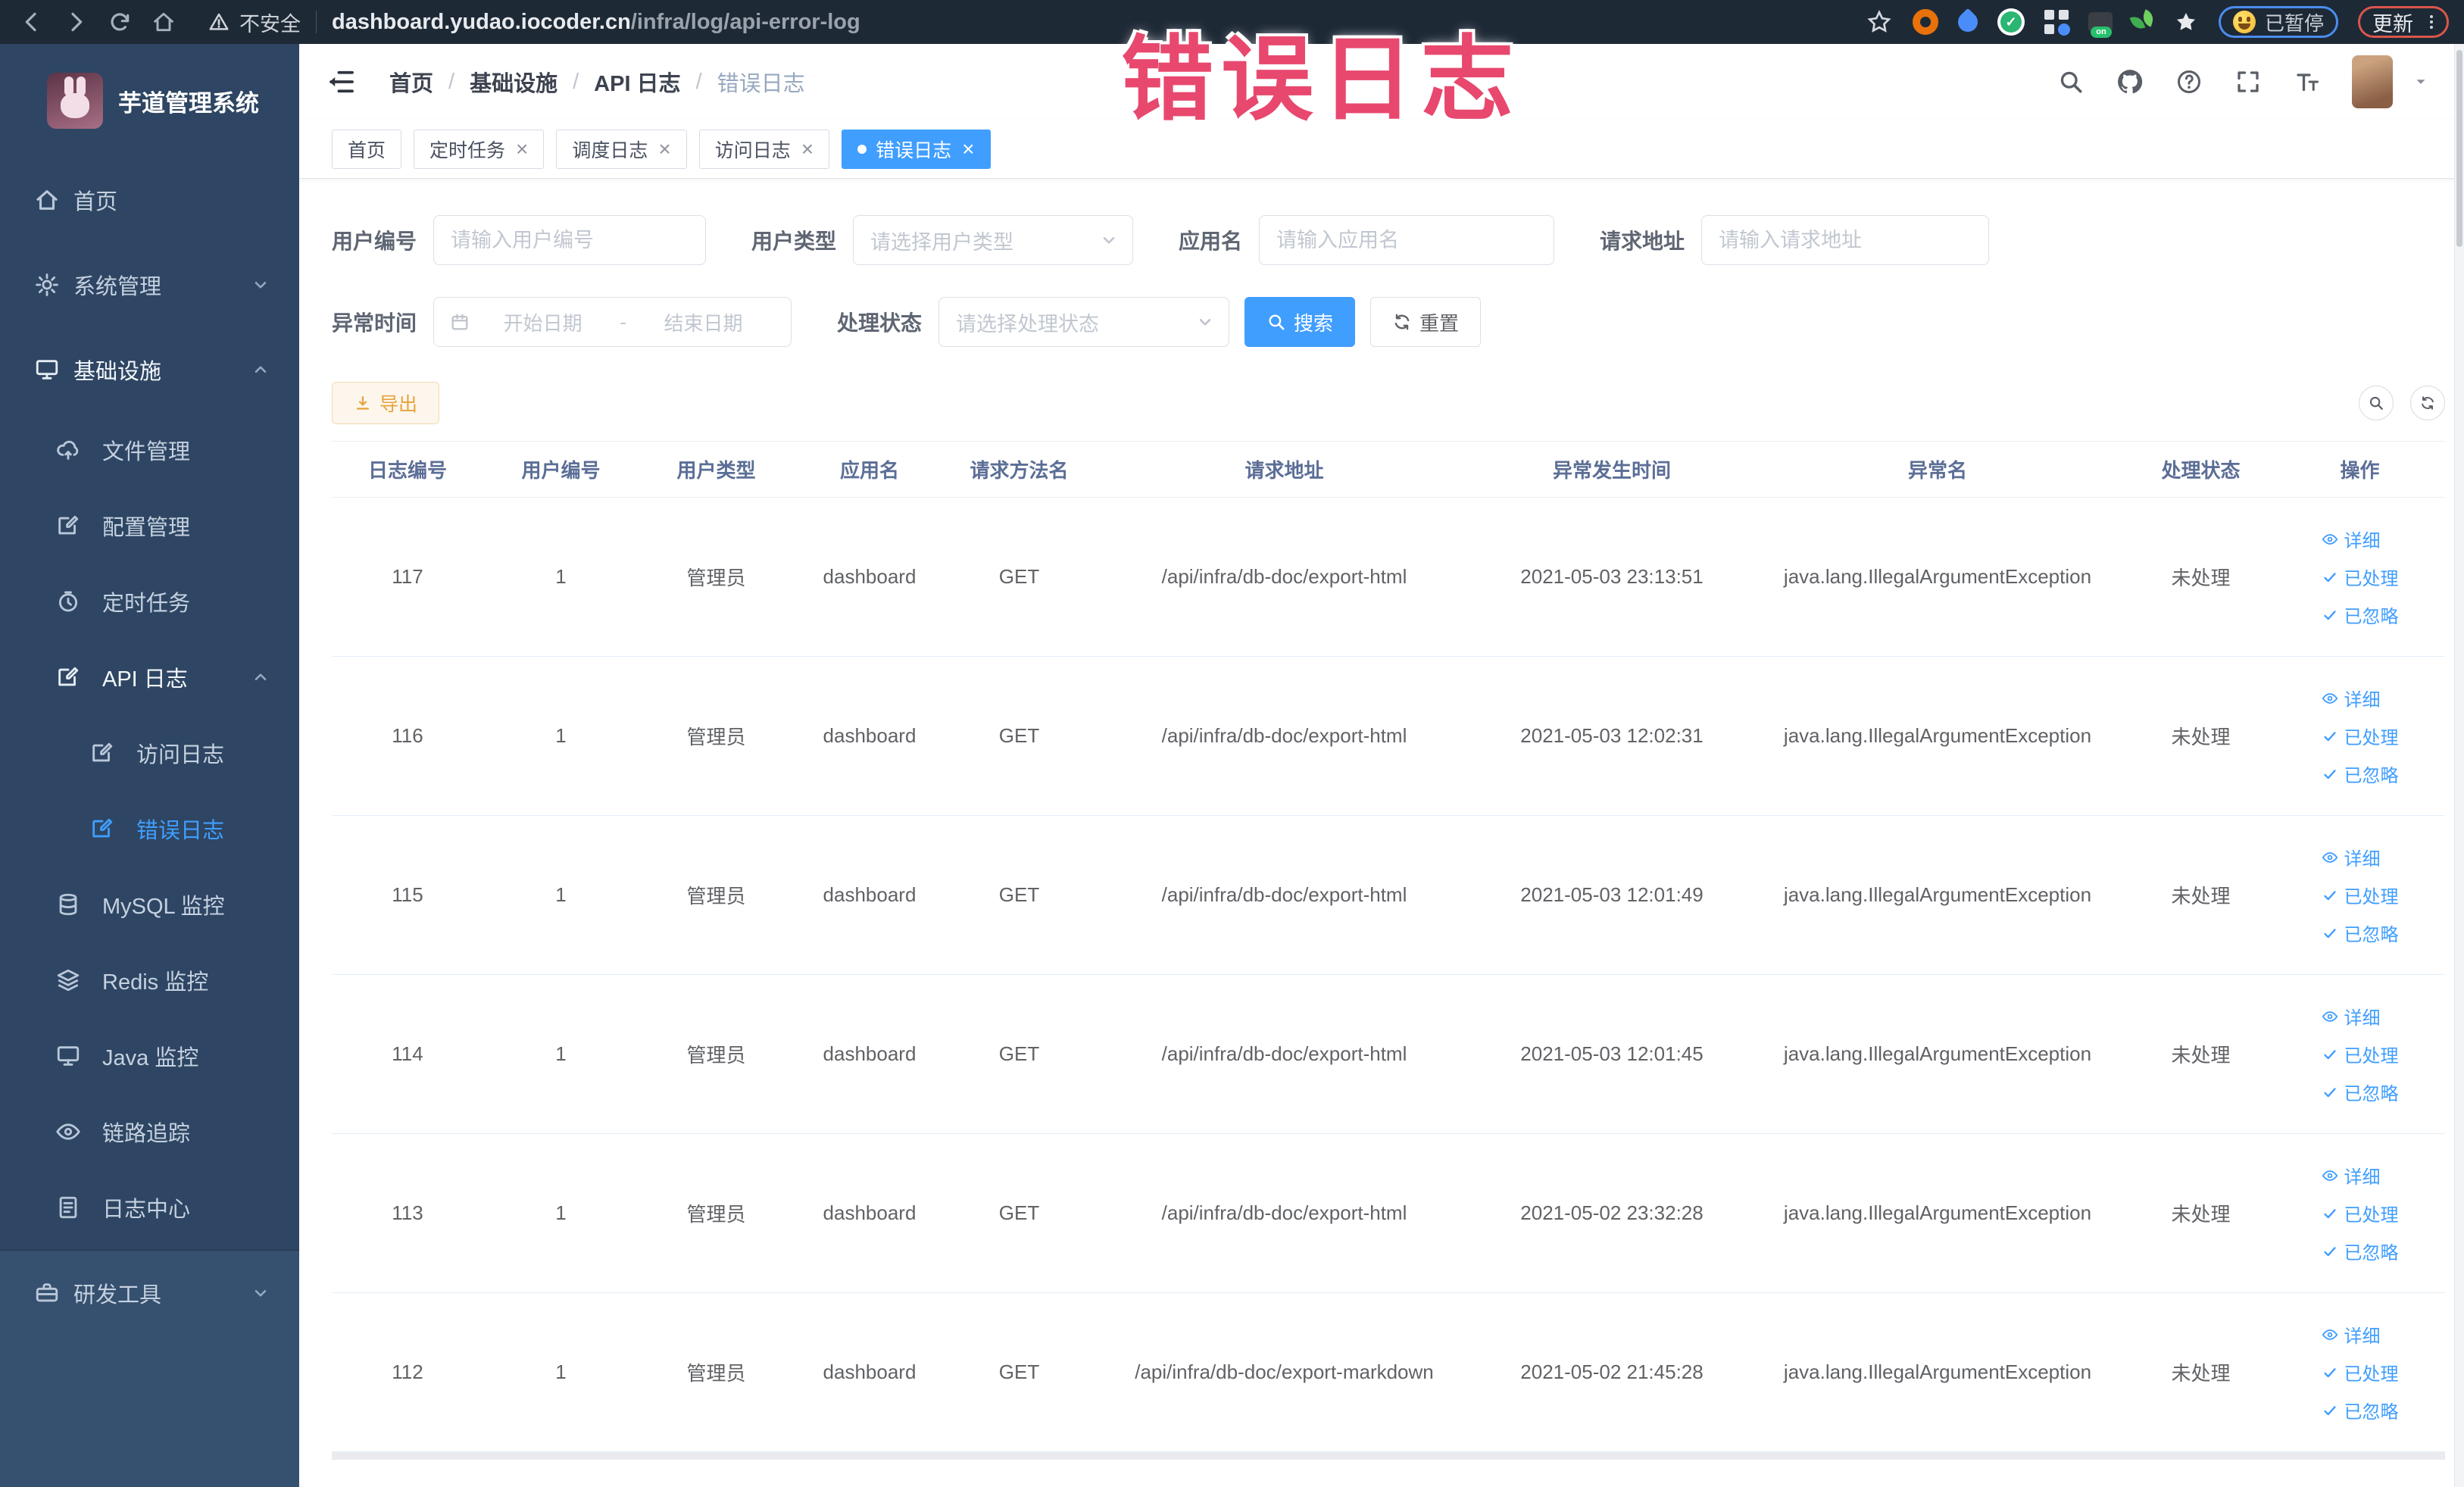 This screenshot has height=1487, width=2464. I want to click on sidebar-item-api-logs: API 日志, so click(149, 677).